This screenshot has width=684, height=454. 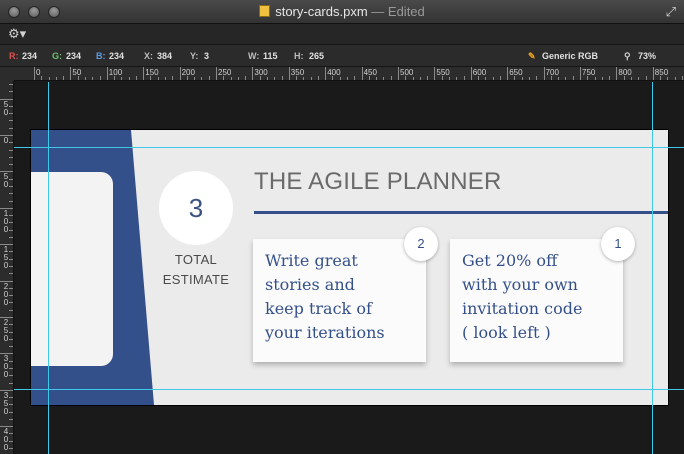 What do you see at coordinates (370, 72) in the screenshot?
I see `ruler-label: 450` at bounding box center [370, 72].